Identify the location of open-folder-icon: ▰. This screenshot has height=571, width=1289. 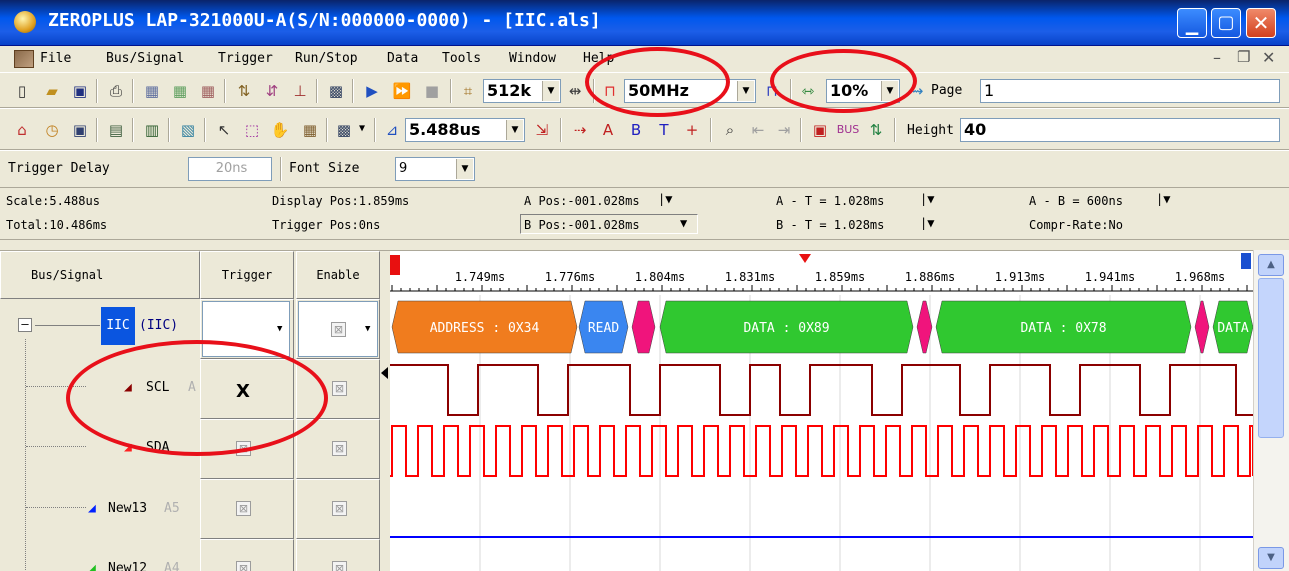
(52, 91).